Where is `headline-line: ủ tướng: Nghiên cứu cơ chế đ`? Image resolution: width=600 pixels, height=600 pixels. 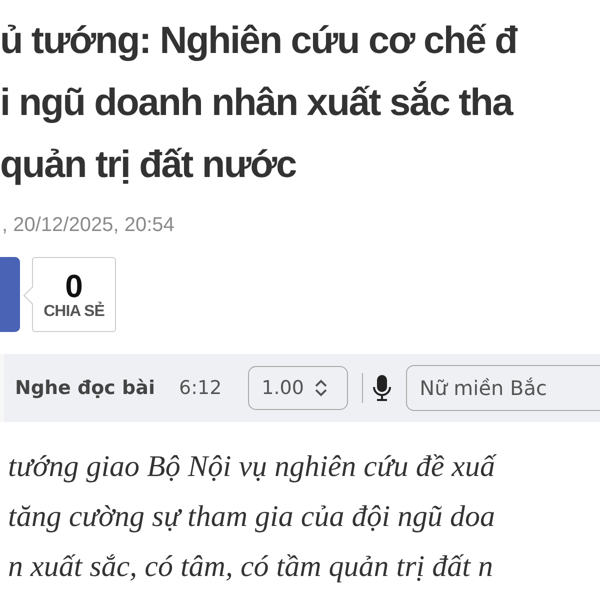
headline-line: ủ tướng: Nghiên cứu cơ chế đ is located at coordinates (259, 41).